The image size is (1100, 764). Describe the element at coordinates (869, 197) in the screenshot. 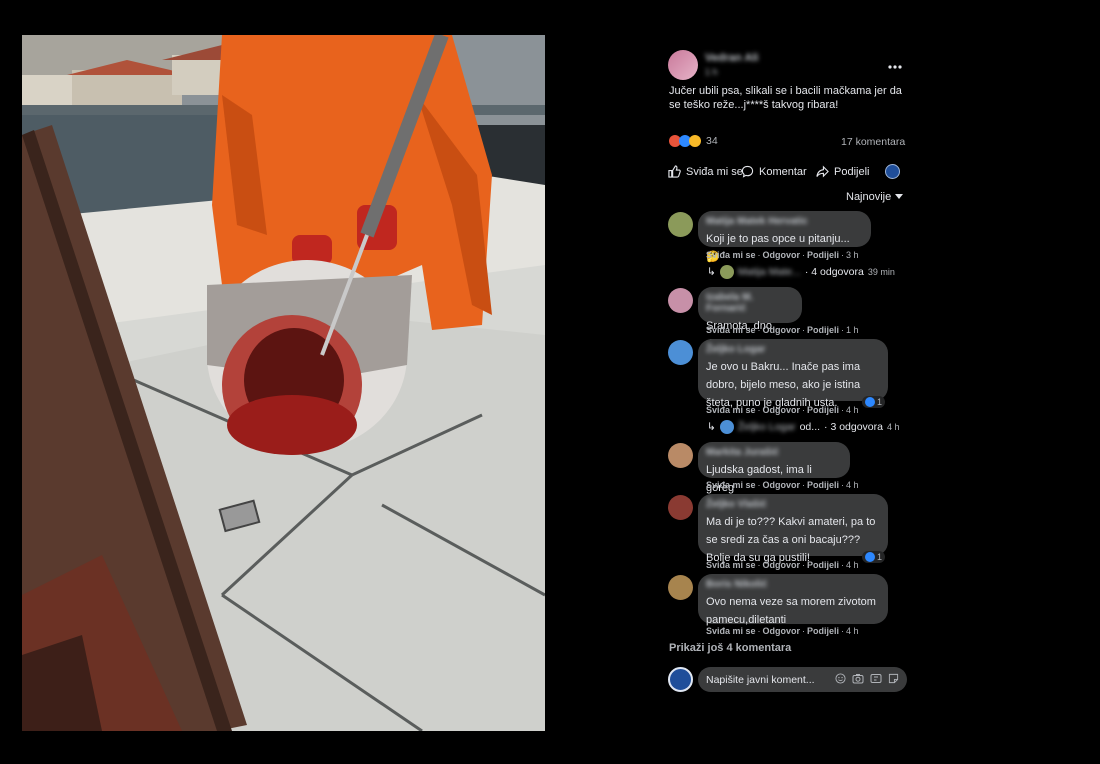

I see `sort-label: Najnovije` at that location.